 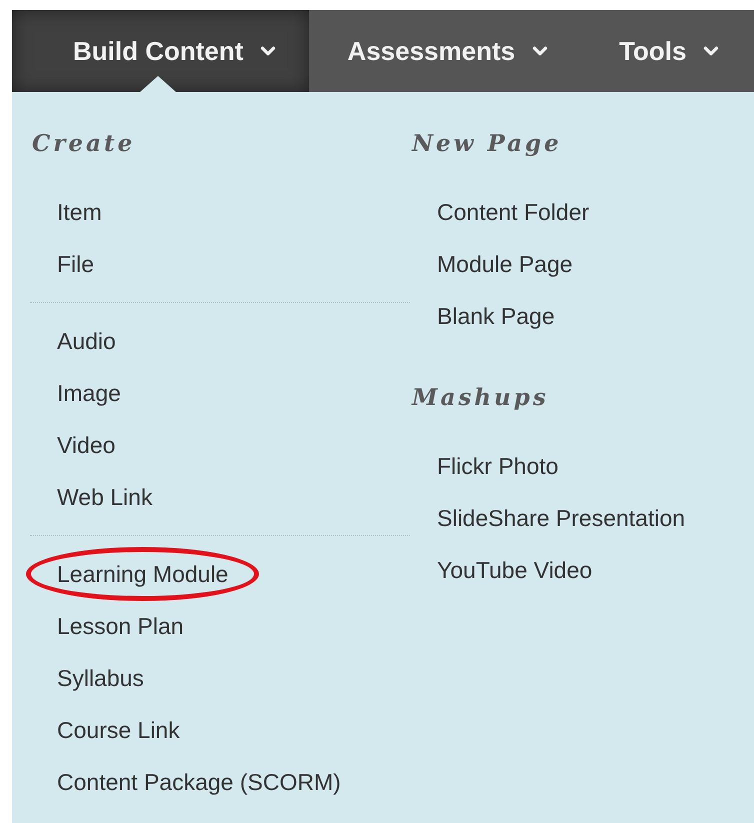 I want to click on menu-item: Item, so click(x=79, y=212).